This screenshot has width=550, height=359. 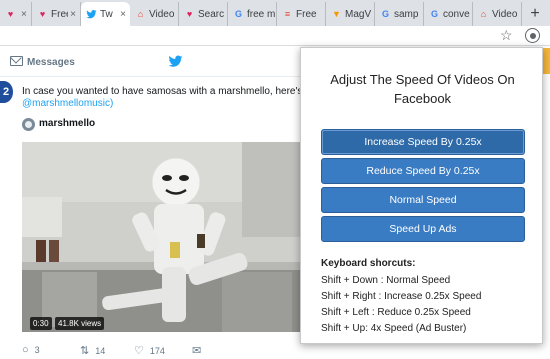 I want to click on tab-title: Free, so click(x=306, y=14).